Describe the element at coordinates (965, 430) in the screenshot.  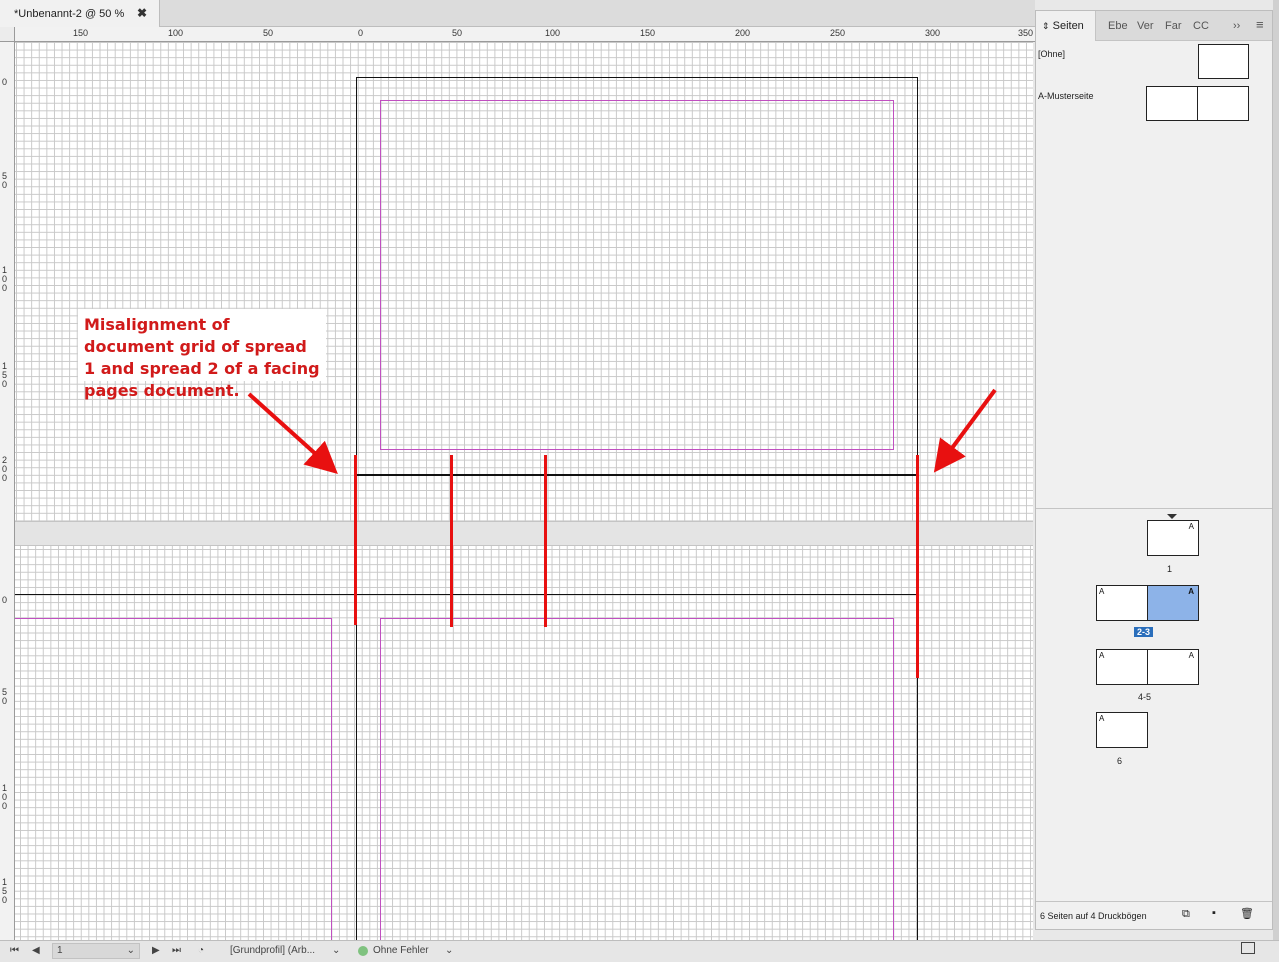
I see `arrow-right` at that location.